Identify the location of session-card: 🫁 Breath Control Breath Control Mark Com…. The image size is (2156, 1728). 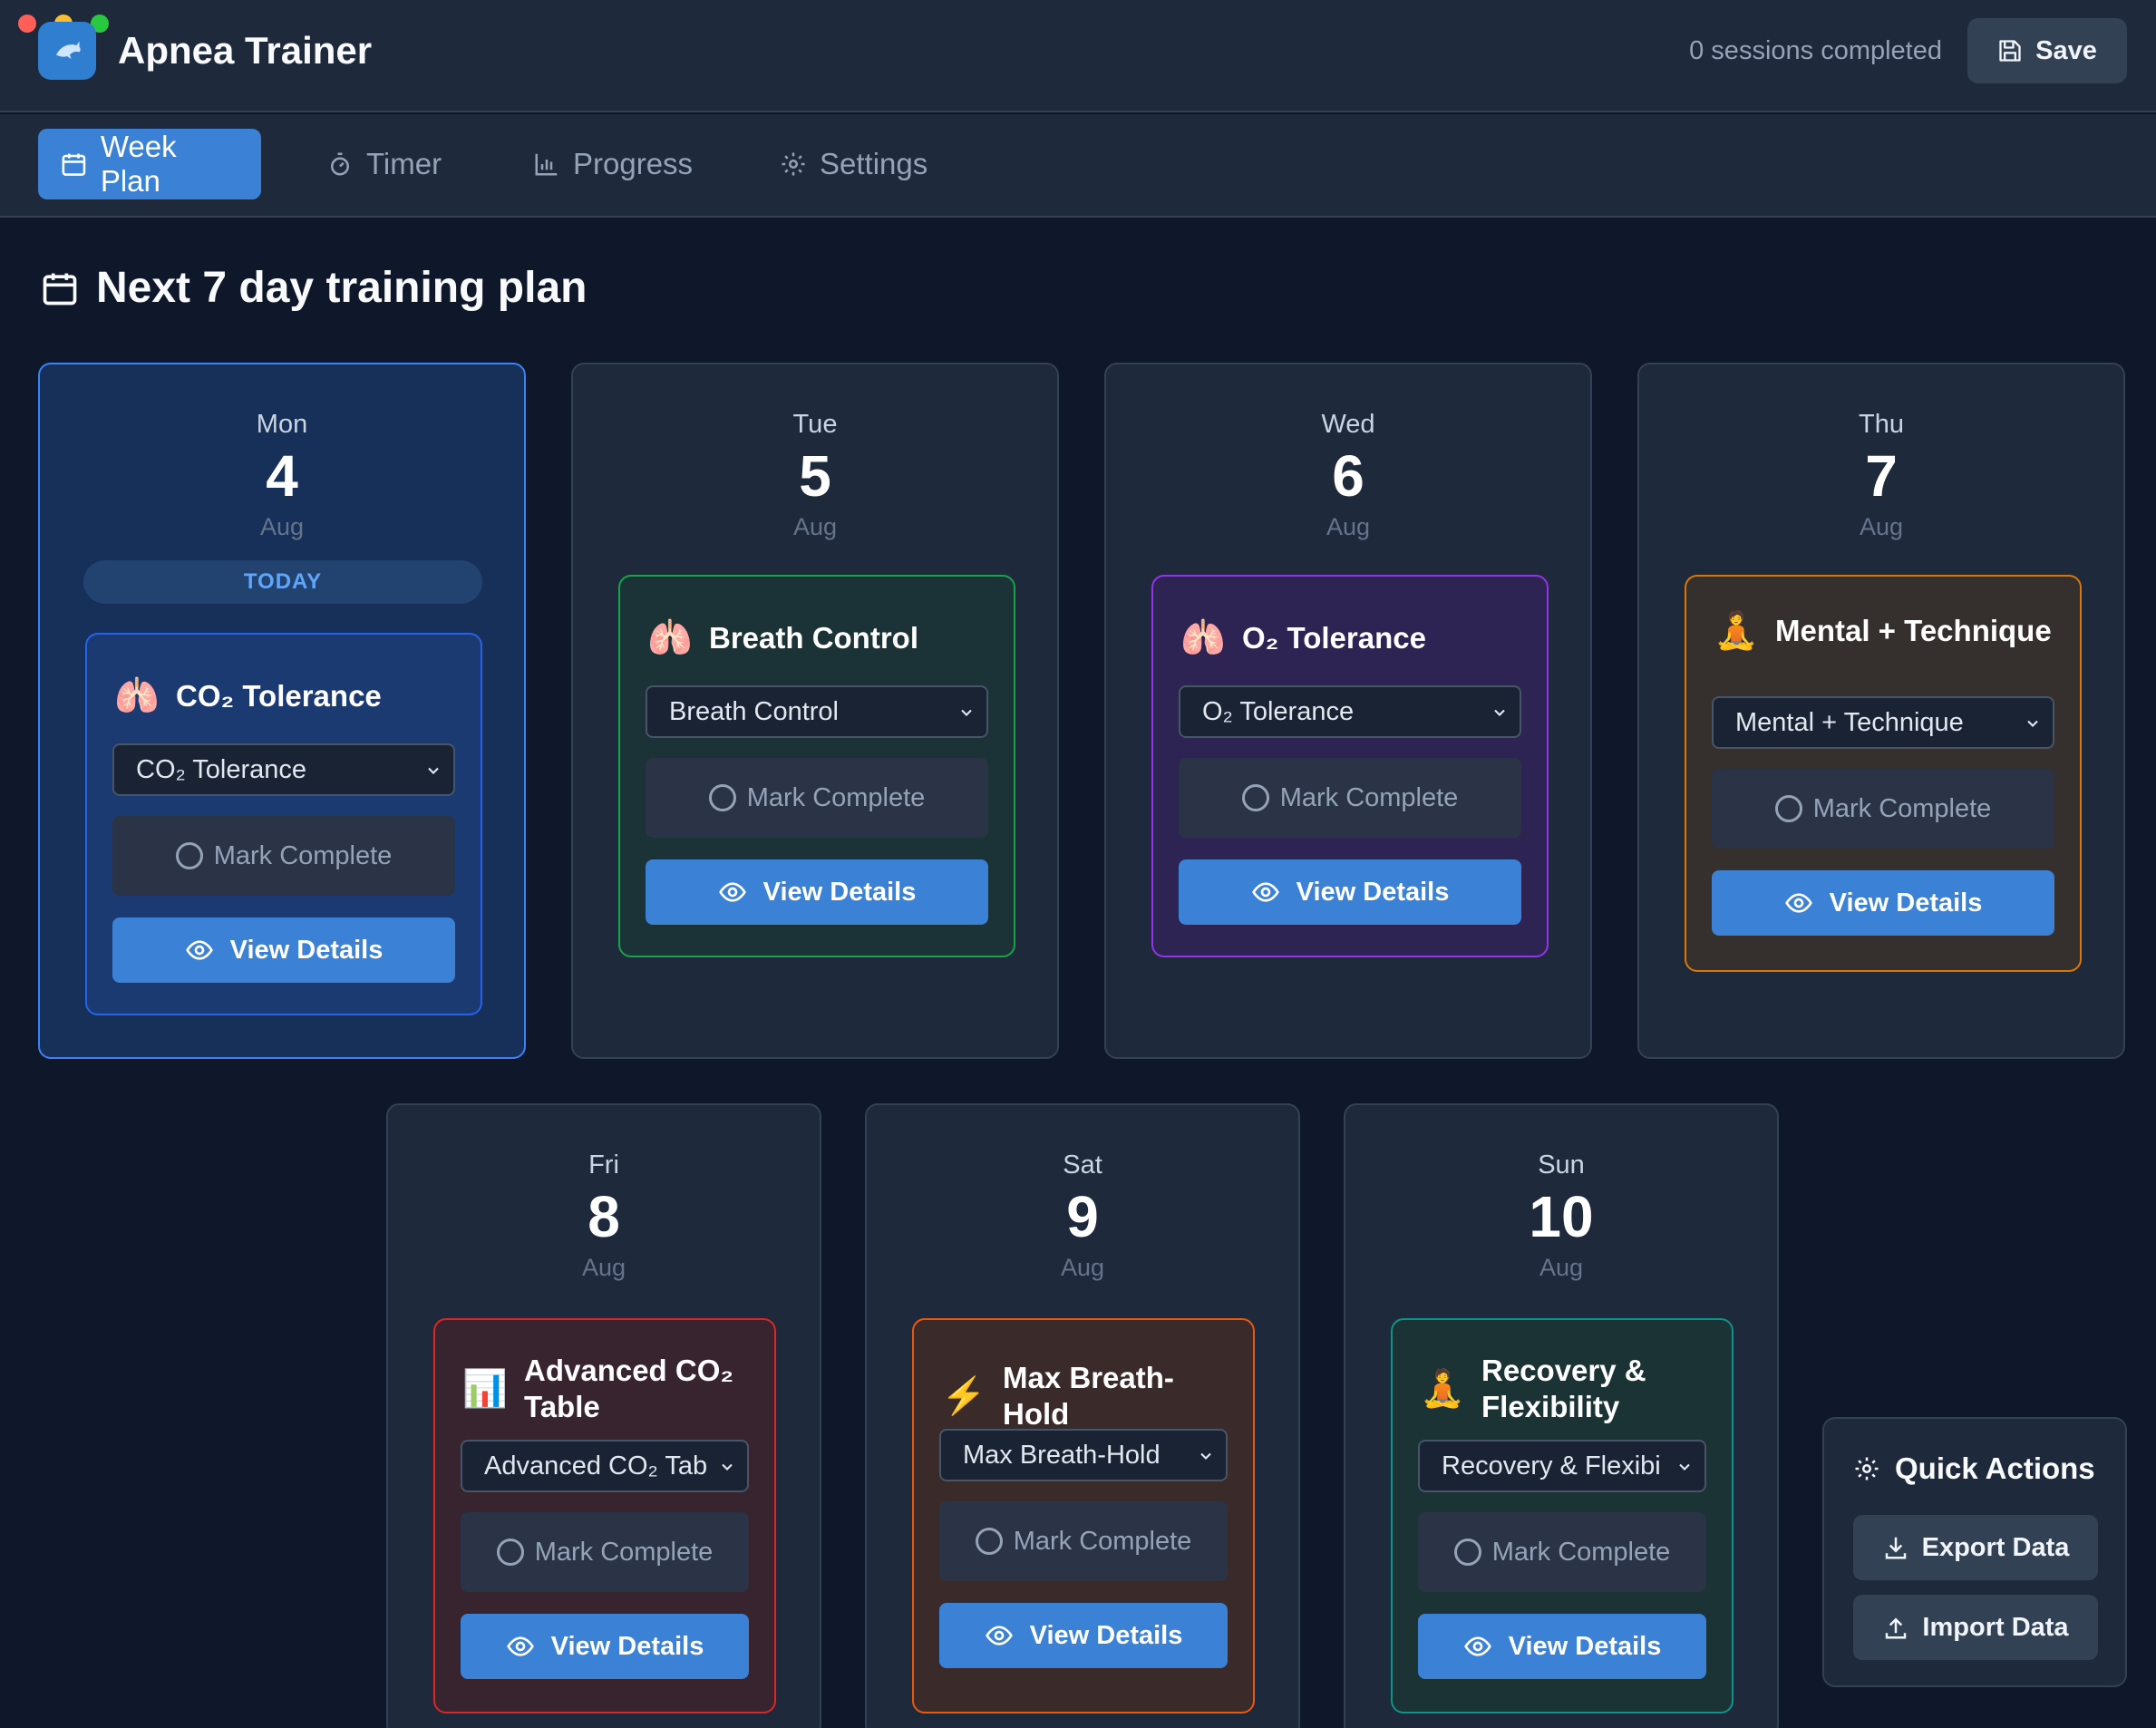
(816, 766).